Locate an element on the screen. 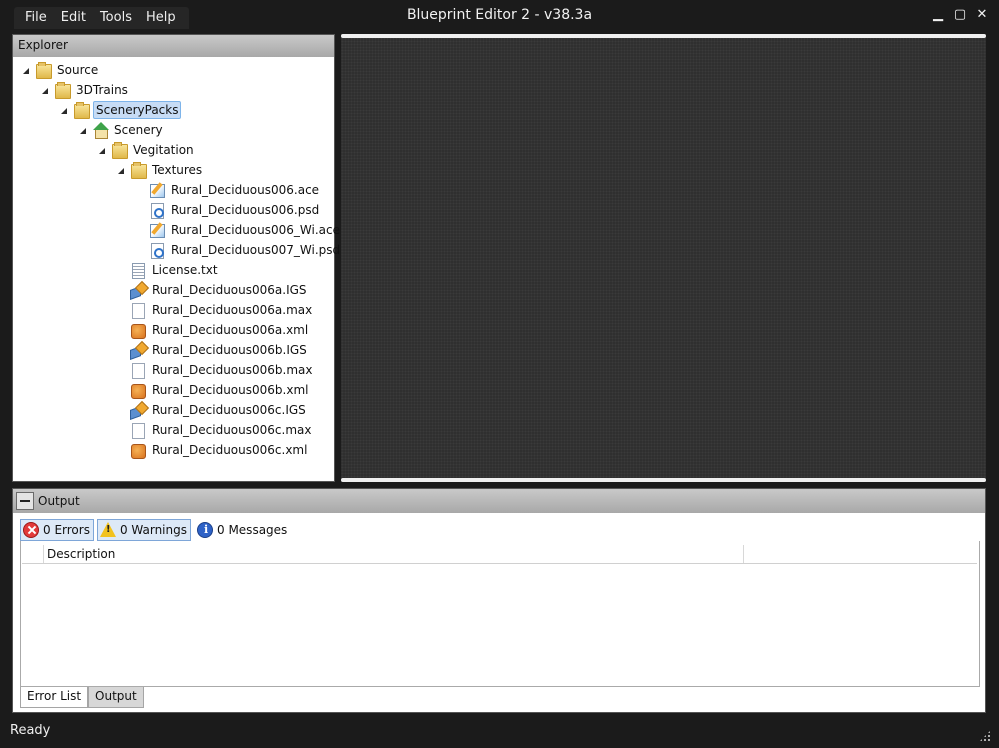  tree-item: Rural_Deciduous006c.IGS is located at coordinates (211, 410).